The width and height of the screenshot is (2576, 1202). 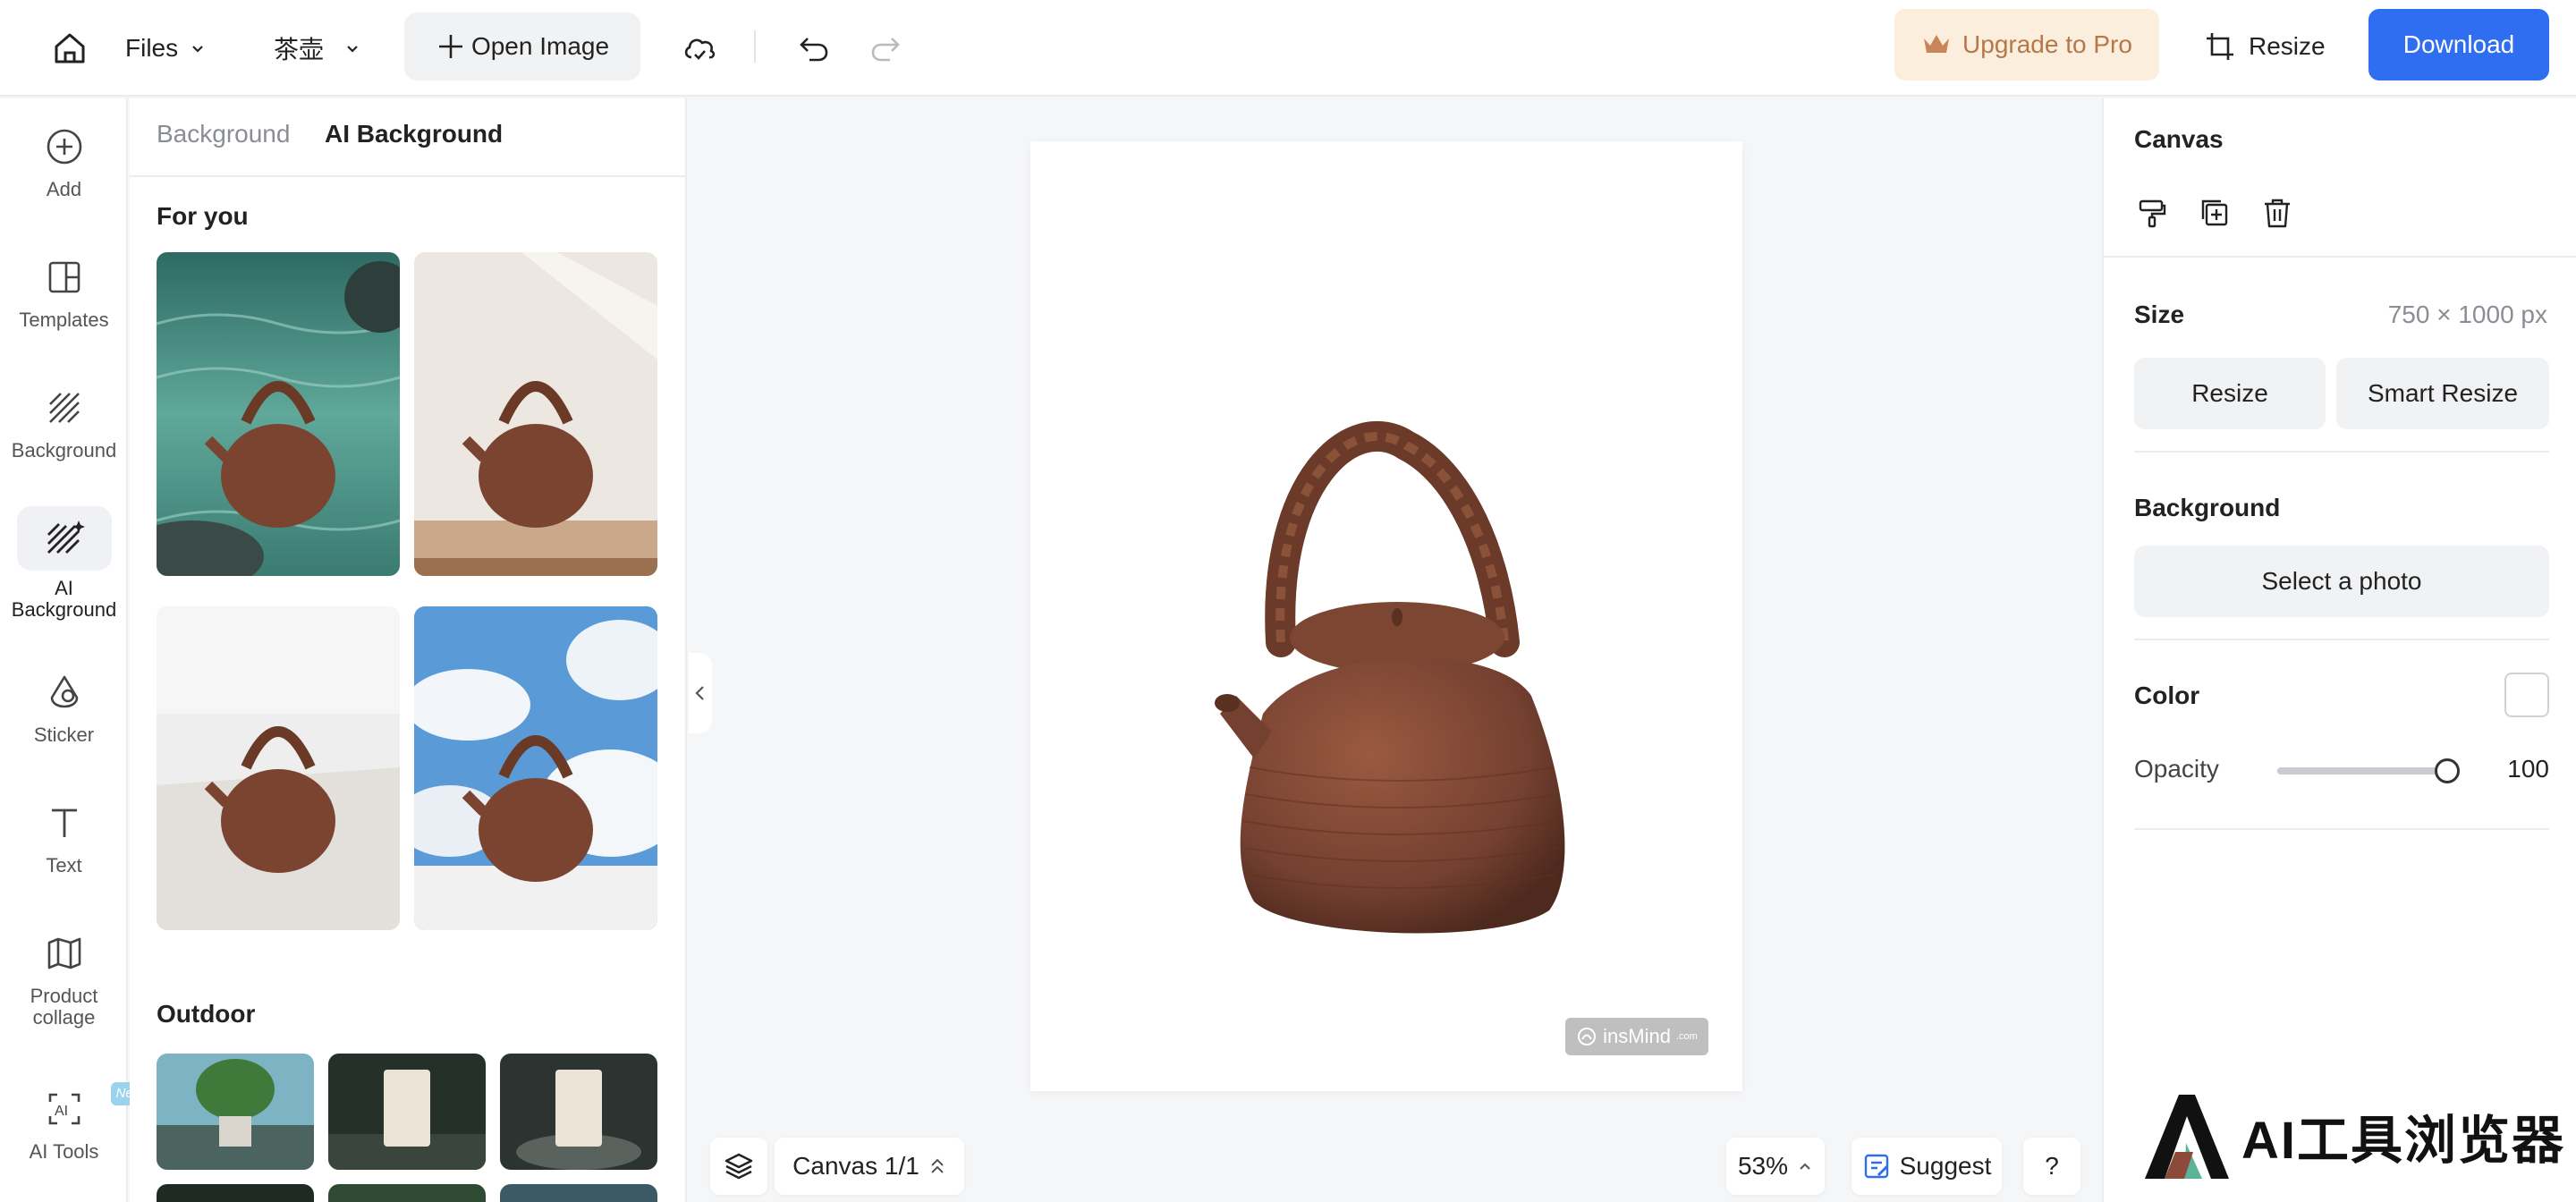 I want to click on watermark: insMind .com, so click(x=1636, y=1036).